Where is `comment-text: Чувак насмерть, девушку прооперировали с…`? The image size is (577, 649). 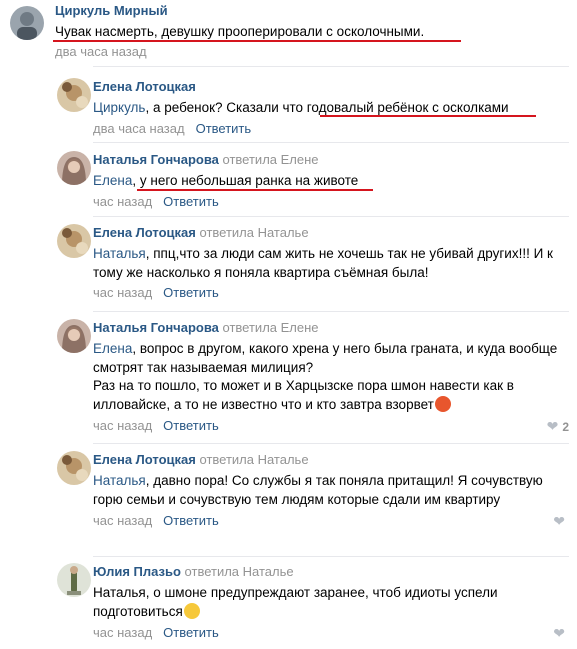 comment-text: Чувак насмерть, девушку прооперировали с… is located at coordinates (240, 31).